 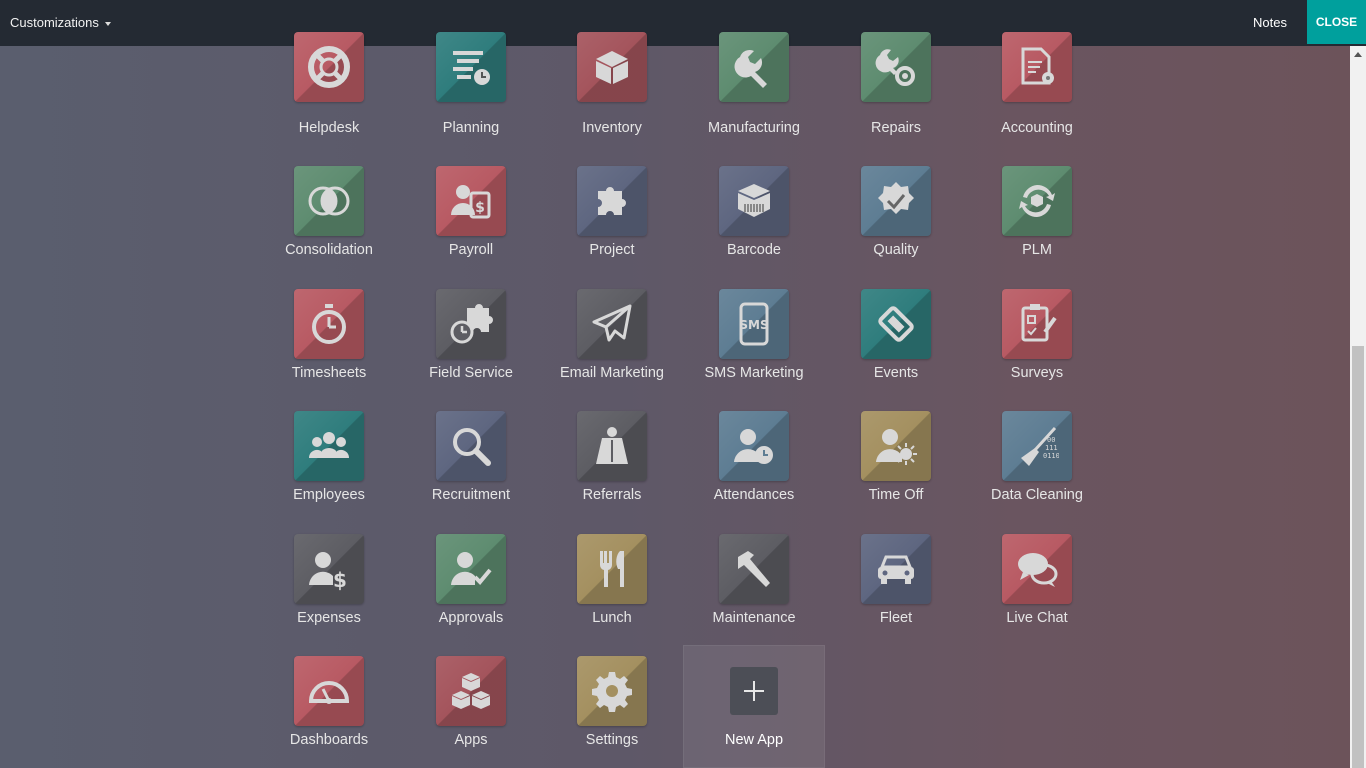 I want to click on app-tile-helpdesk: Helpdesk, so click(x=329, y=100).